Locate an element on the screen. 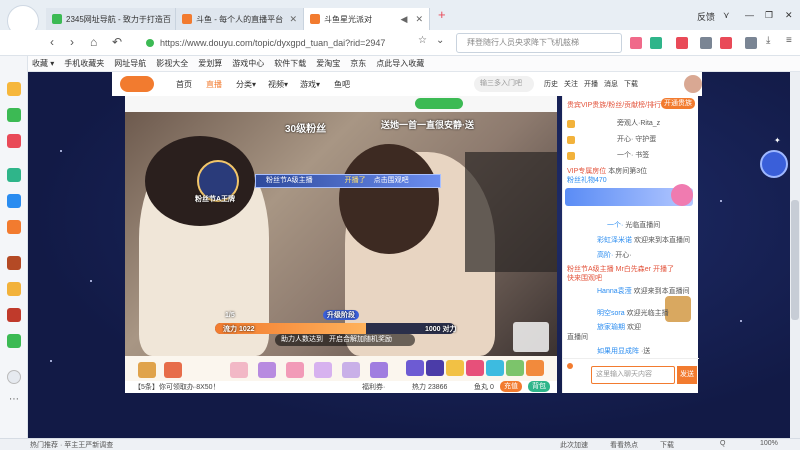 The height and width of the screenshot is (450, 800). forward-icon: › is located at coordinates (72, 42).